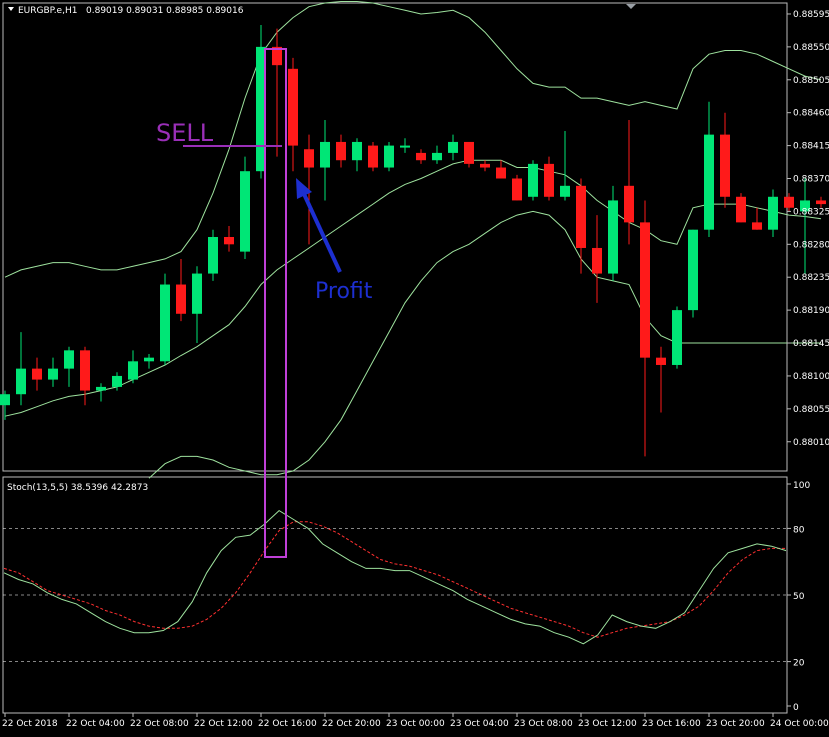 Image resolution: width=829 pixels, height=737 pixels. What do you see at coordinates (607, 724) in the screenshot?
I see `time-tick-label: 23 Oct 12:00` at bounding box center [607, 724].